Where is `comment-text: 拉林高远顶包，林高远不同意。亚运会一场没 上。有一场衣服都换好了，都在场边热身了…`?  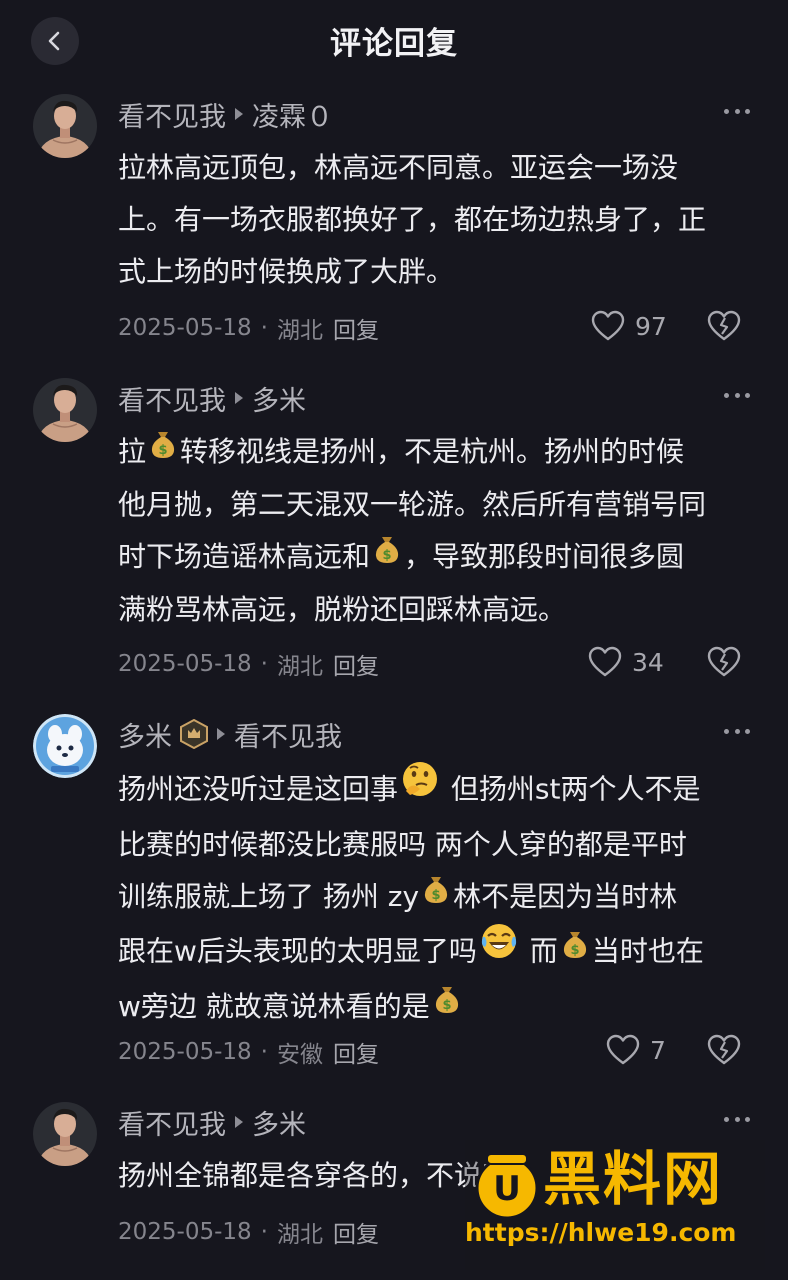 comment-text: 拉林高远顶包，林高远不同意。亚运会一场没 上。有一场衣服都换好了，都在场边热身了… is located at coordinates (438, 220).